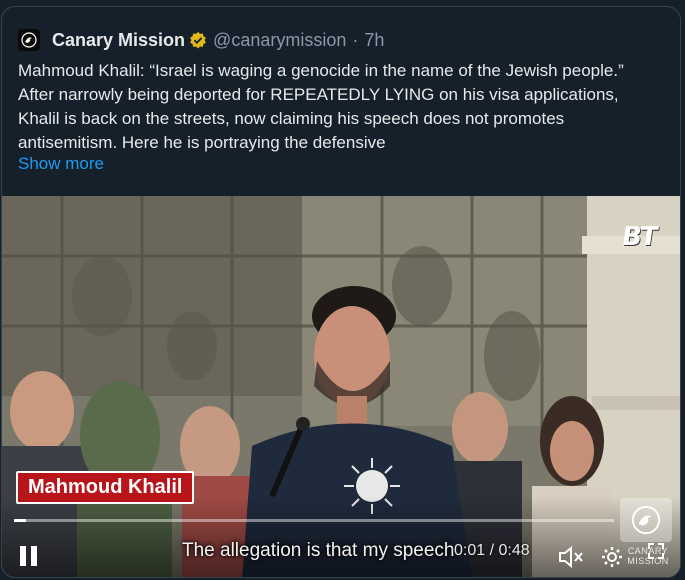  I want to click on mute-icon, so click(571, 557).